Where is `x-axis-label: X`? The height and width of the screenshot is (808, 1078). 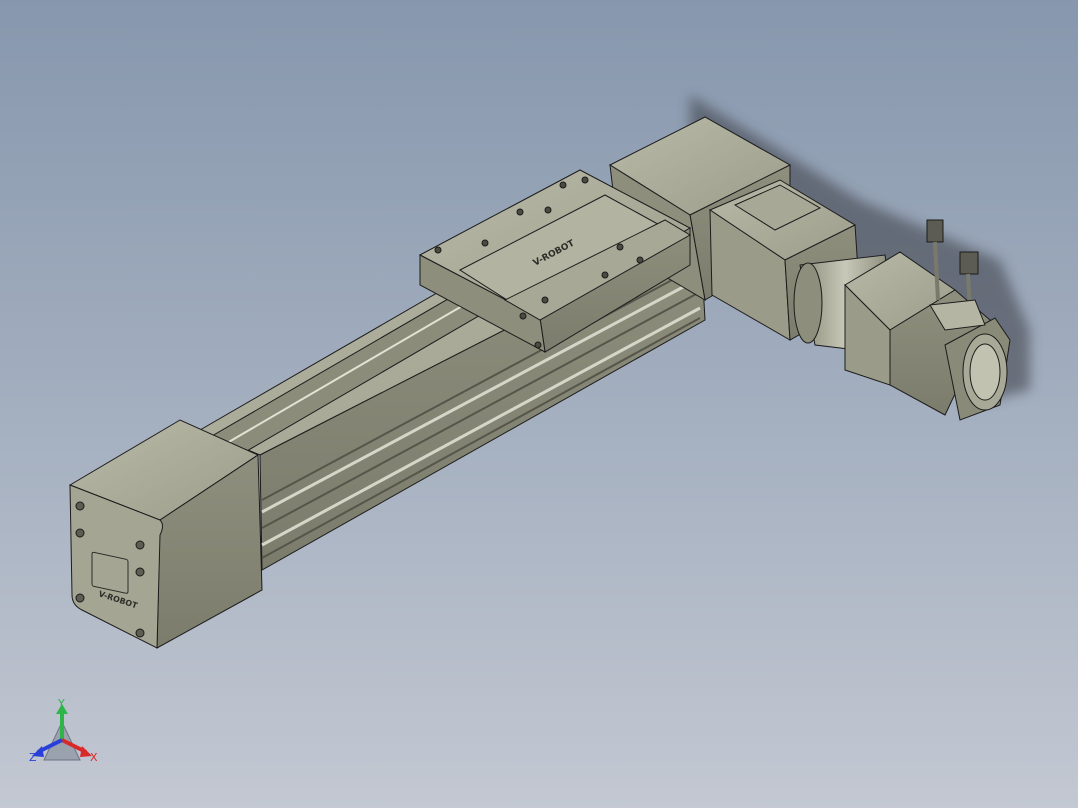 x-axis-label: X is located at coordinates (94, 757).